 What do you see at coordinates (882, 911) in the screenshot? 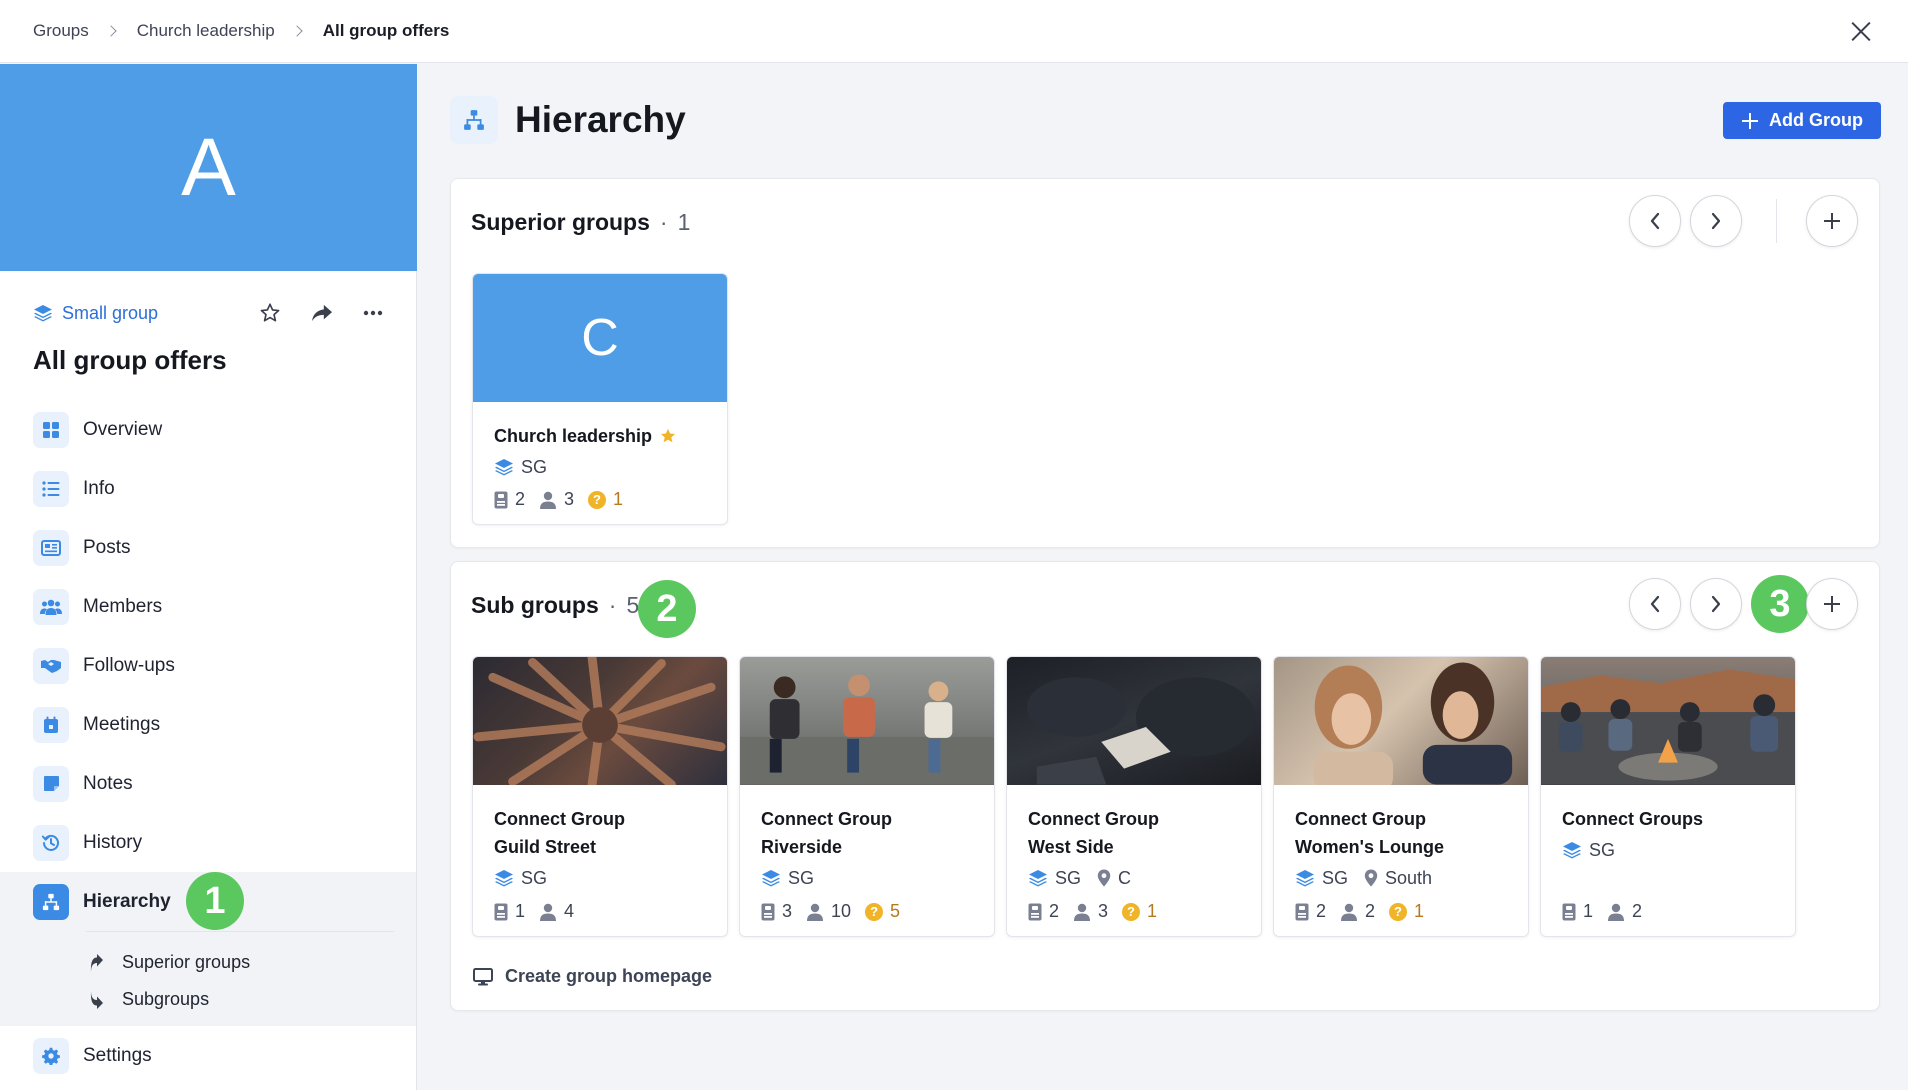
I see `stat-requests: ? 5` at bounding box center [882, 911].